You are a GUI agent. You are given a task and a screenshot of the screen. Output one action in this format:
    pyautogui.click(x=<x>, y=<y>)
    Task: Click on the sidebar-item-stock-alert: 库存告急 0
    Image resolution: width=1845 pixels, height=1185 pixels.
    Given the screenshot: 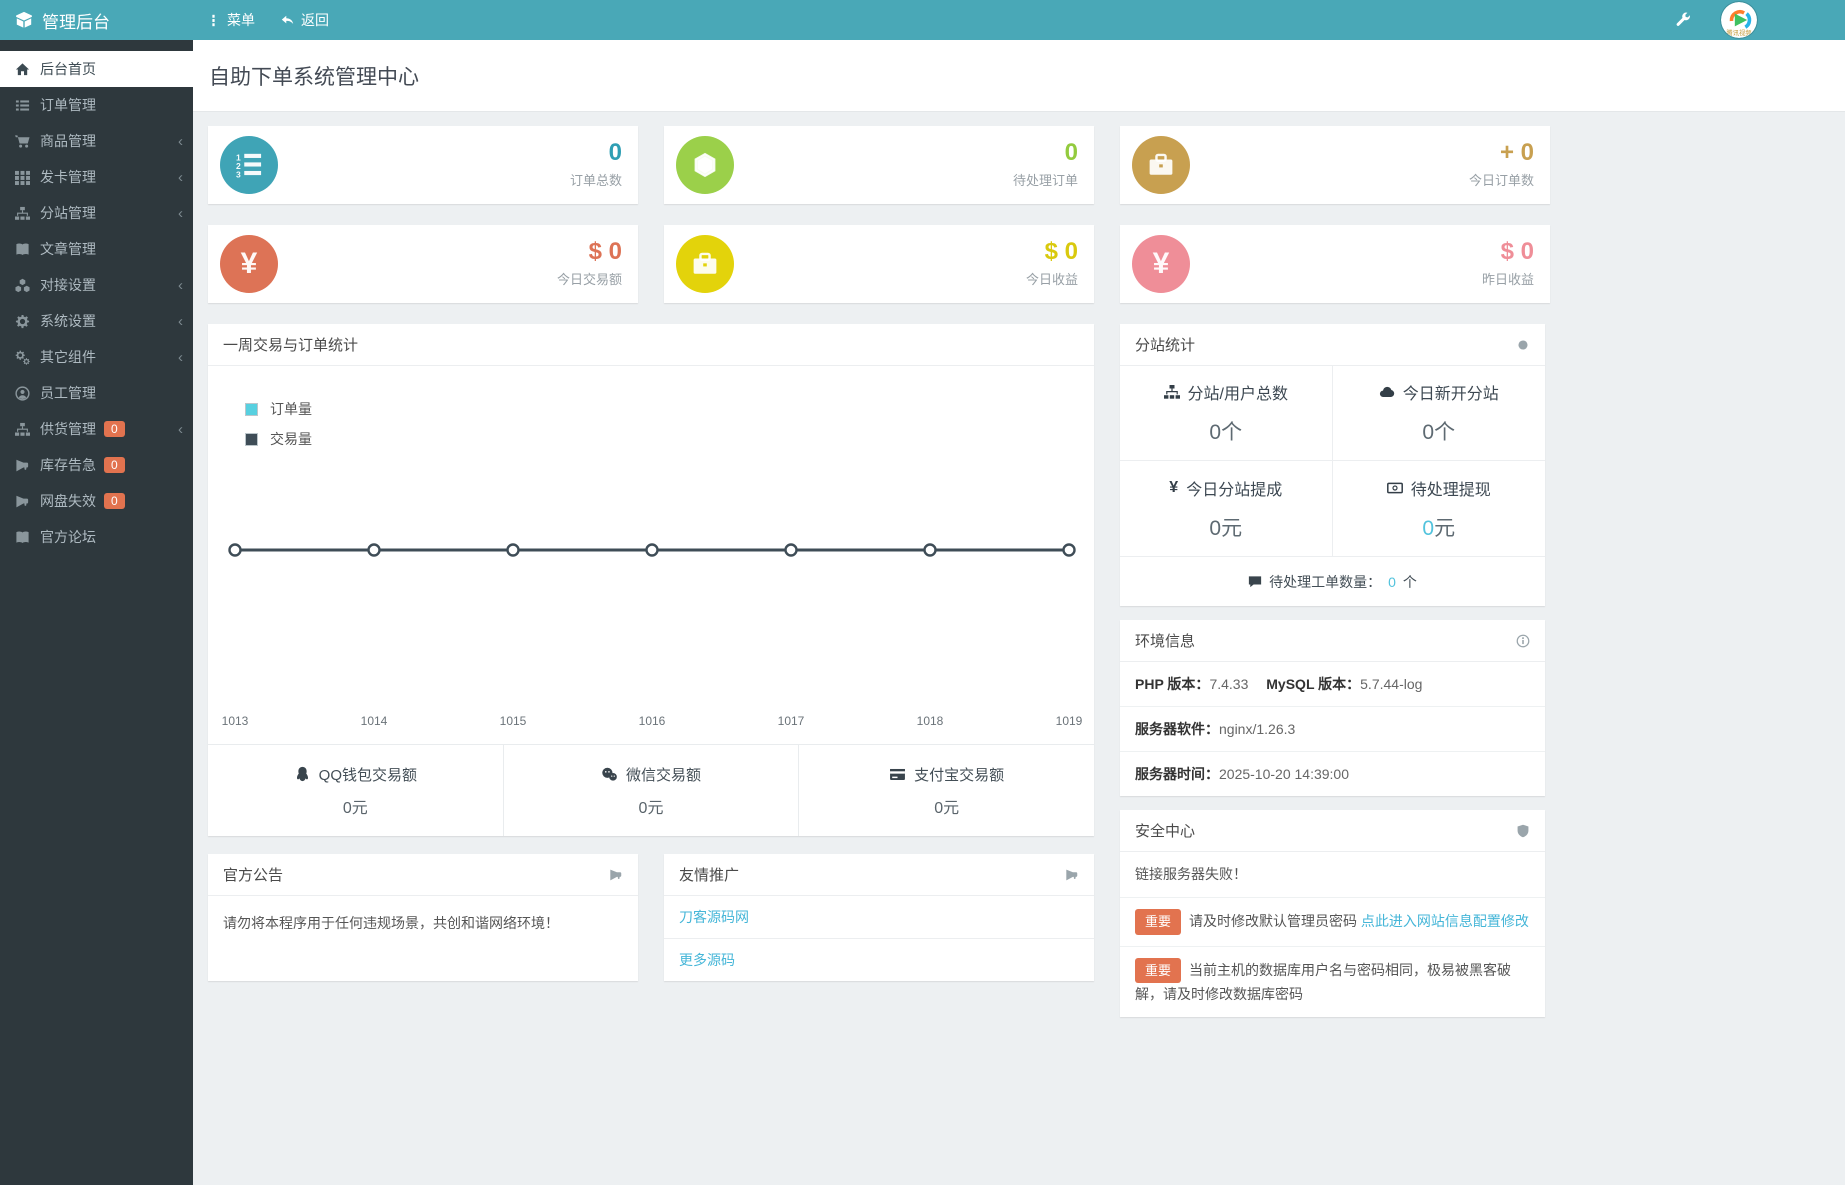 What is the action you would take?
    pyautogui.click(x=96, y=465)
    